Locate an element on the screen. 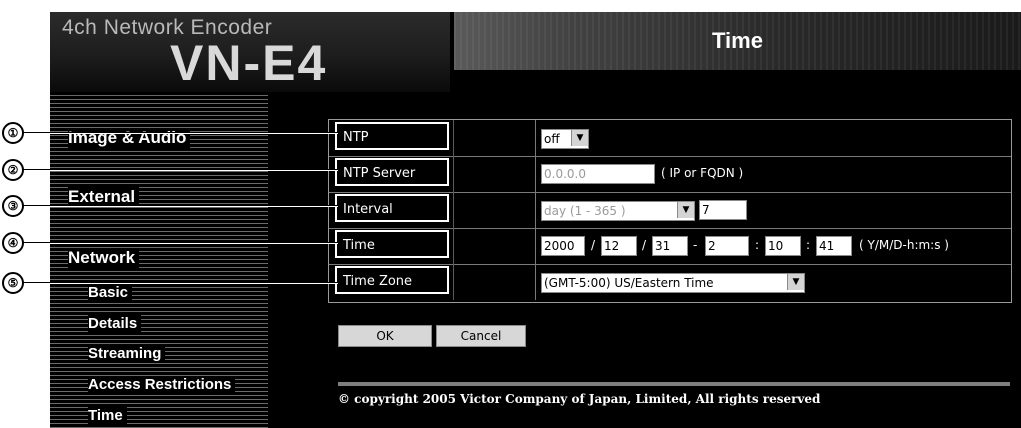  timezone-select: (GMT-5:00) US/Eastern Time ▼ is located at coordinates (673, 283).